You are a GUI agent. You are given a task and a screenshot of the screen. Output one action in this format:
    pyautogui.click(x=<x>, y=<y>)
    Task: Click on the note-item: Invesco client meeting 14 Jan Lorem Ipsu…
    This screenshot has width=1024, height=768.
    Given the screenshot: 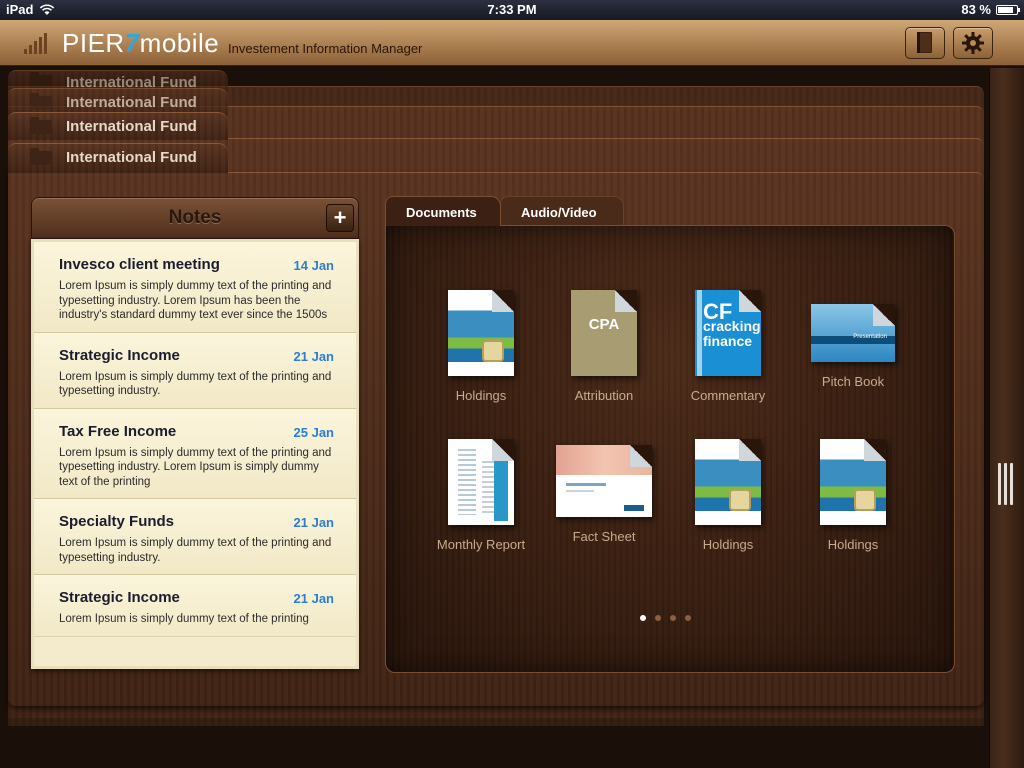 What is the action you would take?
    pyautogui.click(x=195, y=287)
    